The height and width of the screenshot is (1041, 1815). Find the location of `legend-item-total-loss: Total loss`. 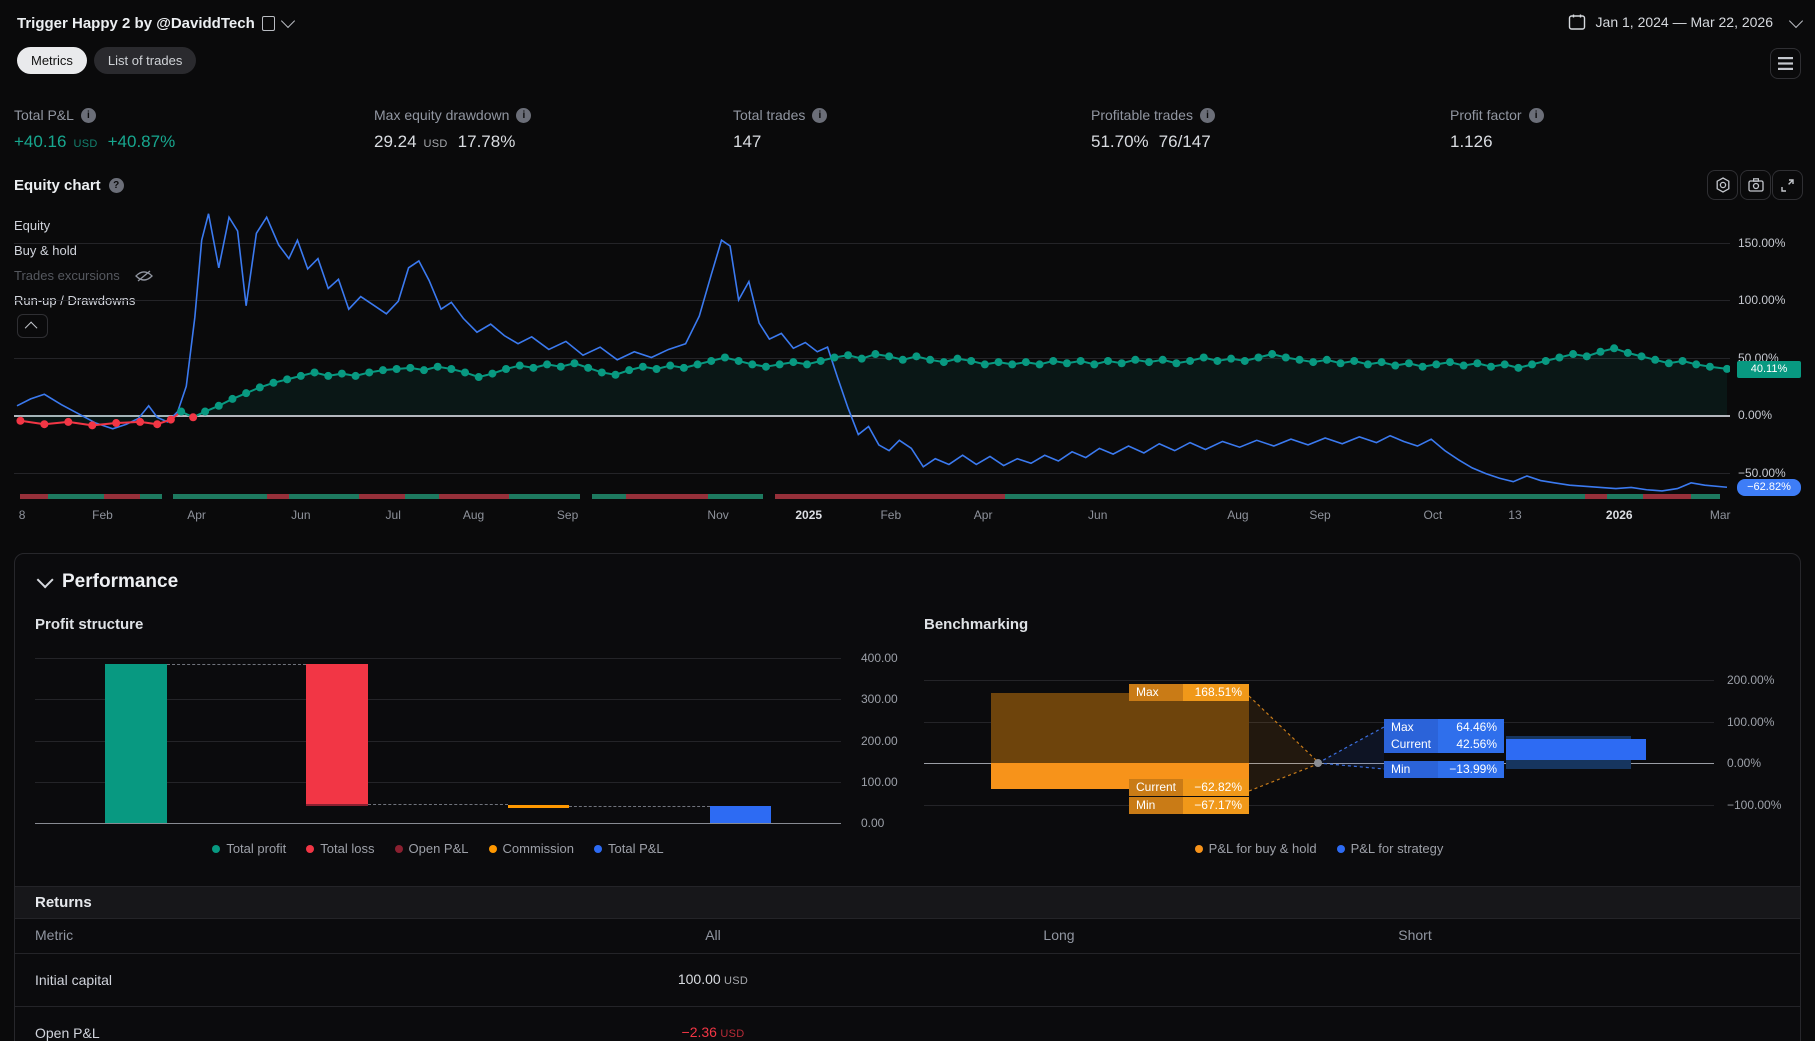

legend-item-total-loss: Total loss is located at coordinates (340, 848).